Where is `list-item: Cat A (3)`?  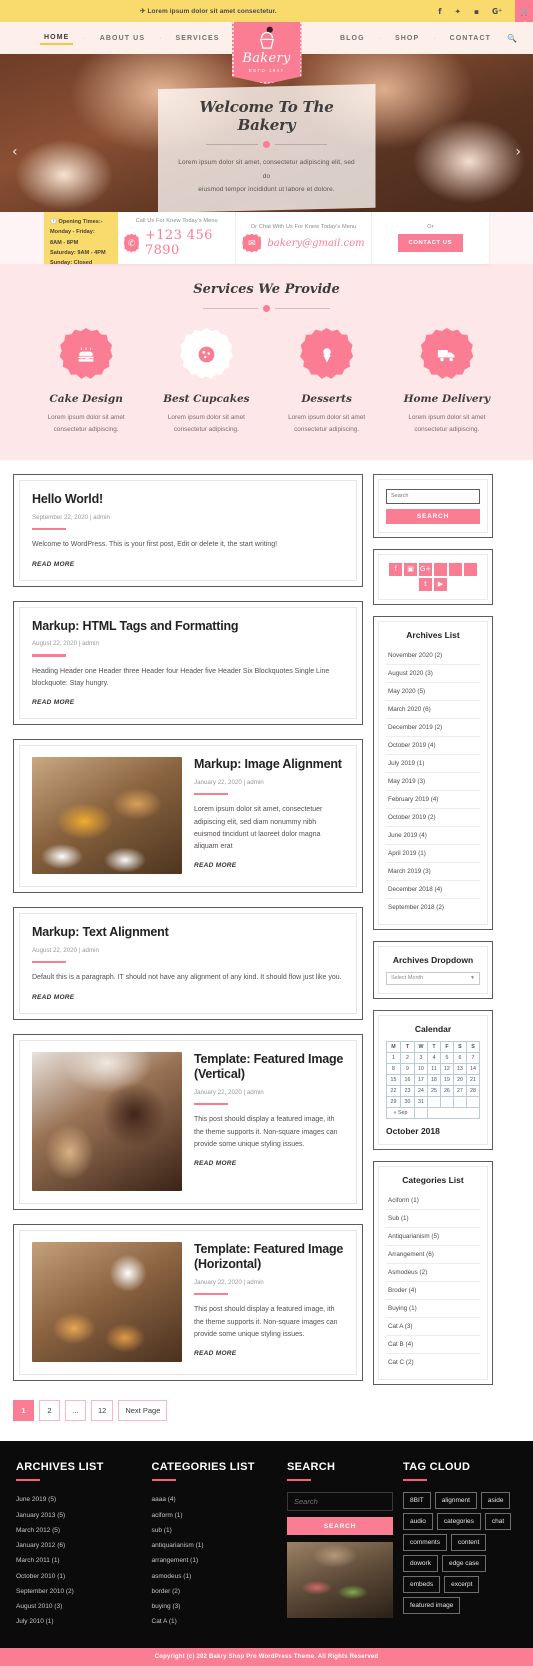 list-item: Cat A (3) is located at coordinates (433, 1327).